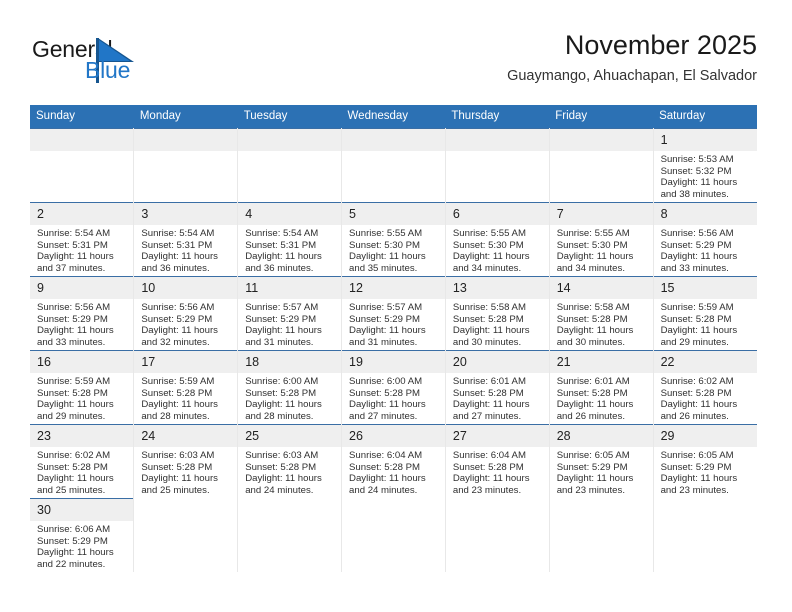  I want to click on page-subtitle: Guaymango, Ahuachapan, El Salvador, so click(632, 76).